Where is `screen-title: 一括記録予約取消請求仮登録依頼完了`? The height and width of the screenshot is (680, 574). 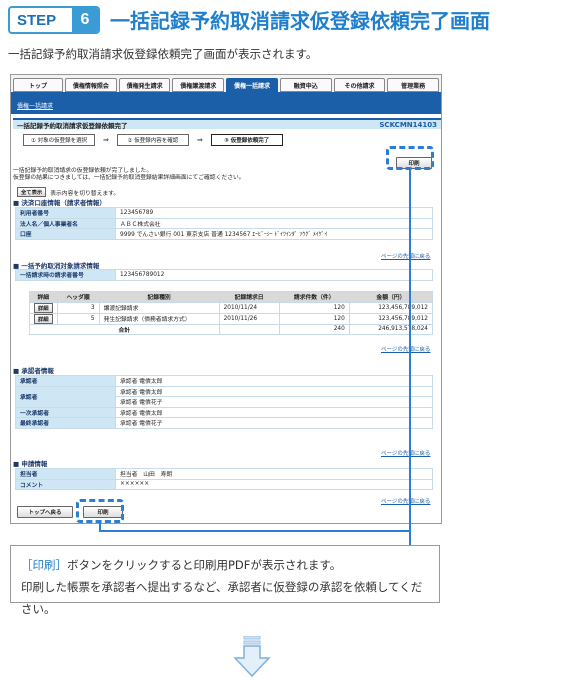 screen-title: 一括記録予約取消請求仮登録依頼完了 is located at coordinates (72, 125).